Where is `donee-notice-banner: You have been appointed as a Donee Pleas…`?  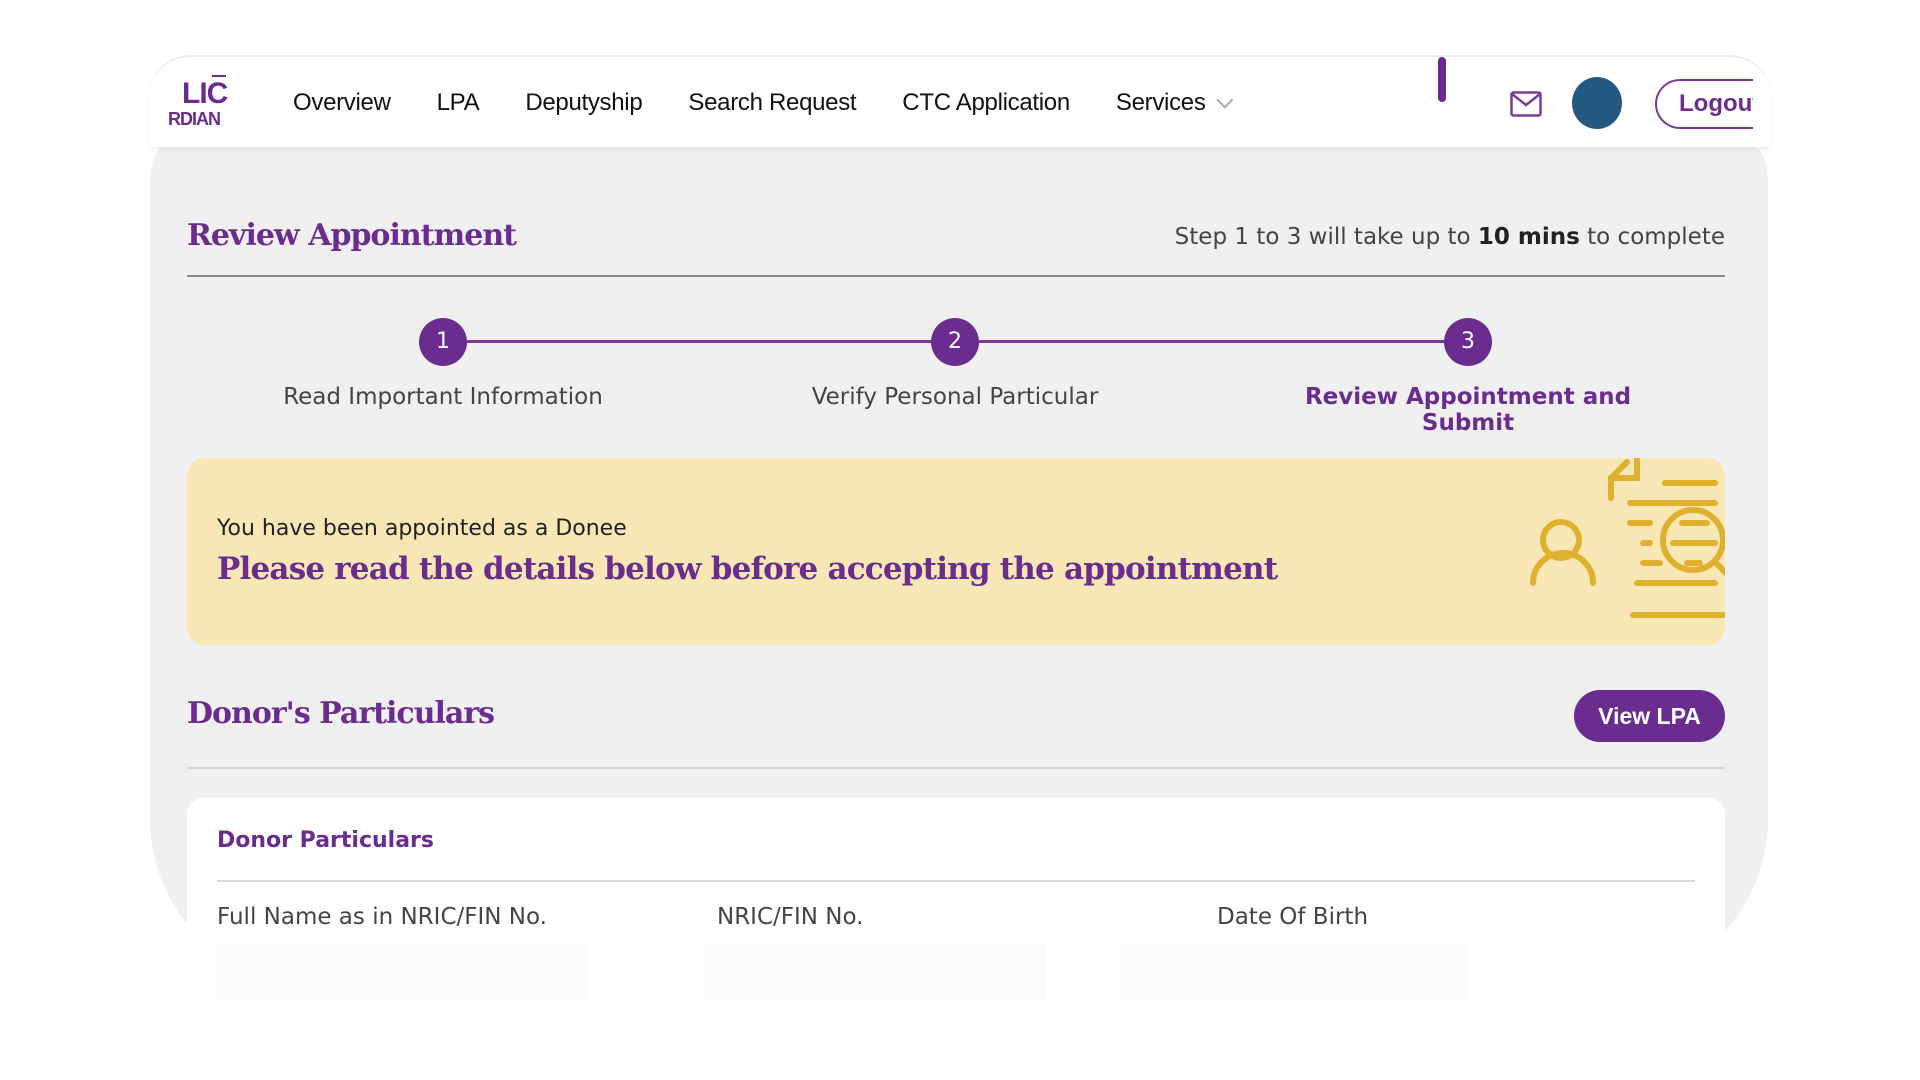
donee-notice-banner: You have been appointed as a Donee Pleas… is located at coordinates (956, 551).